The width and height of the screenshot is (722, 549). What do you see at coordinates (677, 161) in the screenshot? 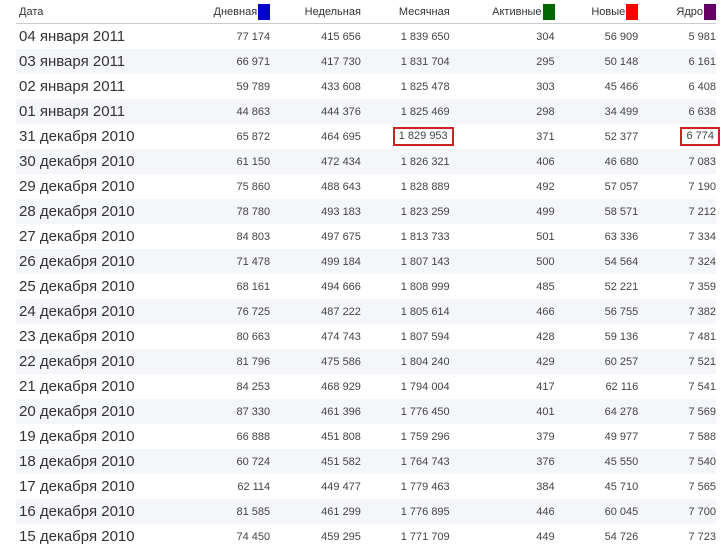
I see `cell-core: 7 083` at bounding box center [677, 161].